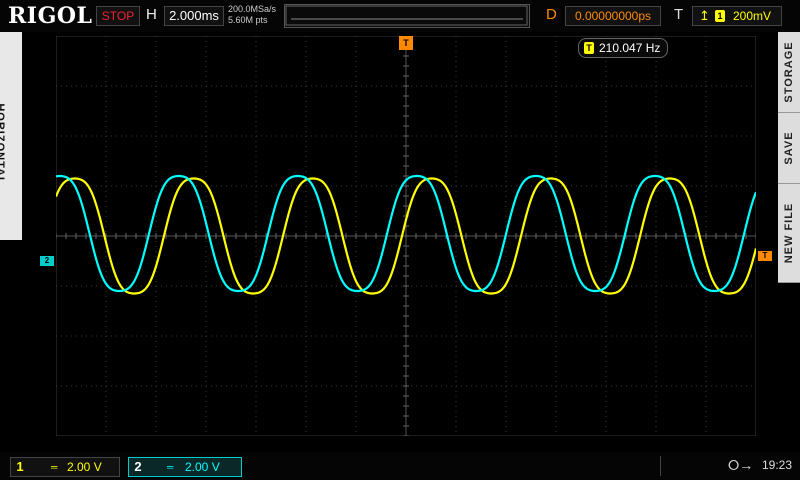 This screenshot has height=480, width=800. Describe the element at coordinates (765, 256) in the screenshot. I see `trigger-level-marker: T` at that location.